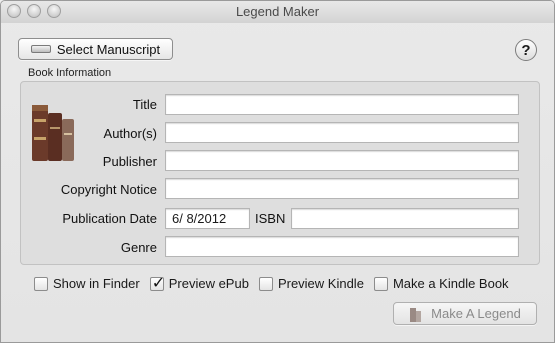 This screenshot has height=343, width=555. Describe the element at coordinates (342, 160) in the screenshot. I see `publisher-field` at that location.